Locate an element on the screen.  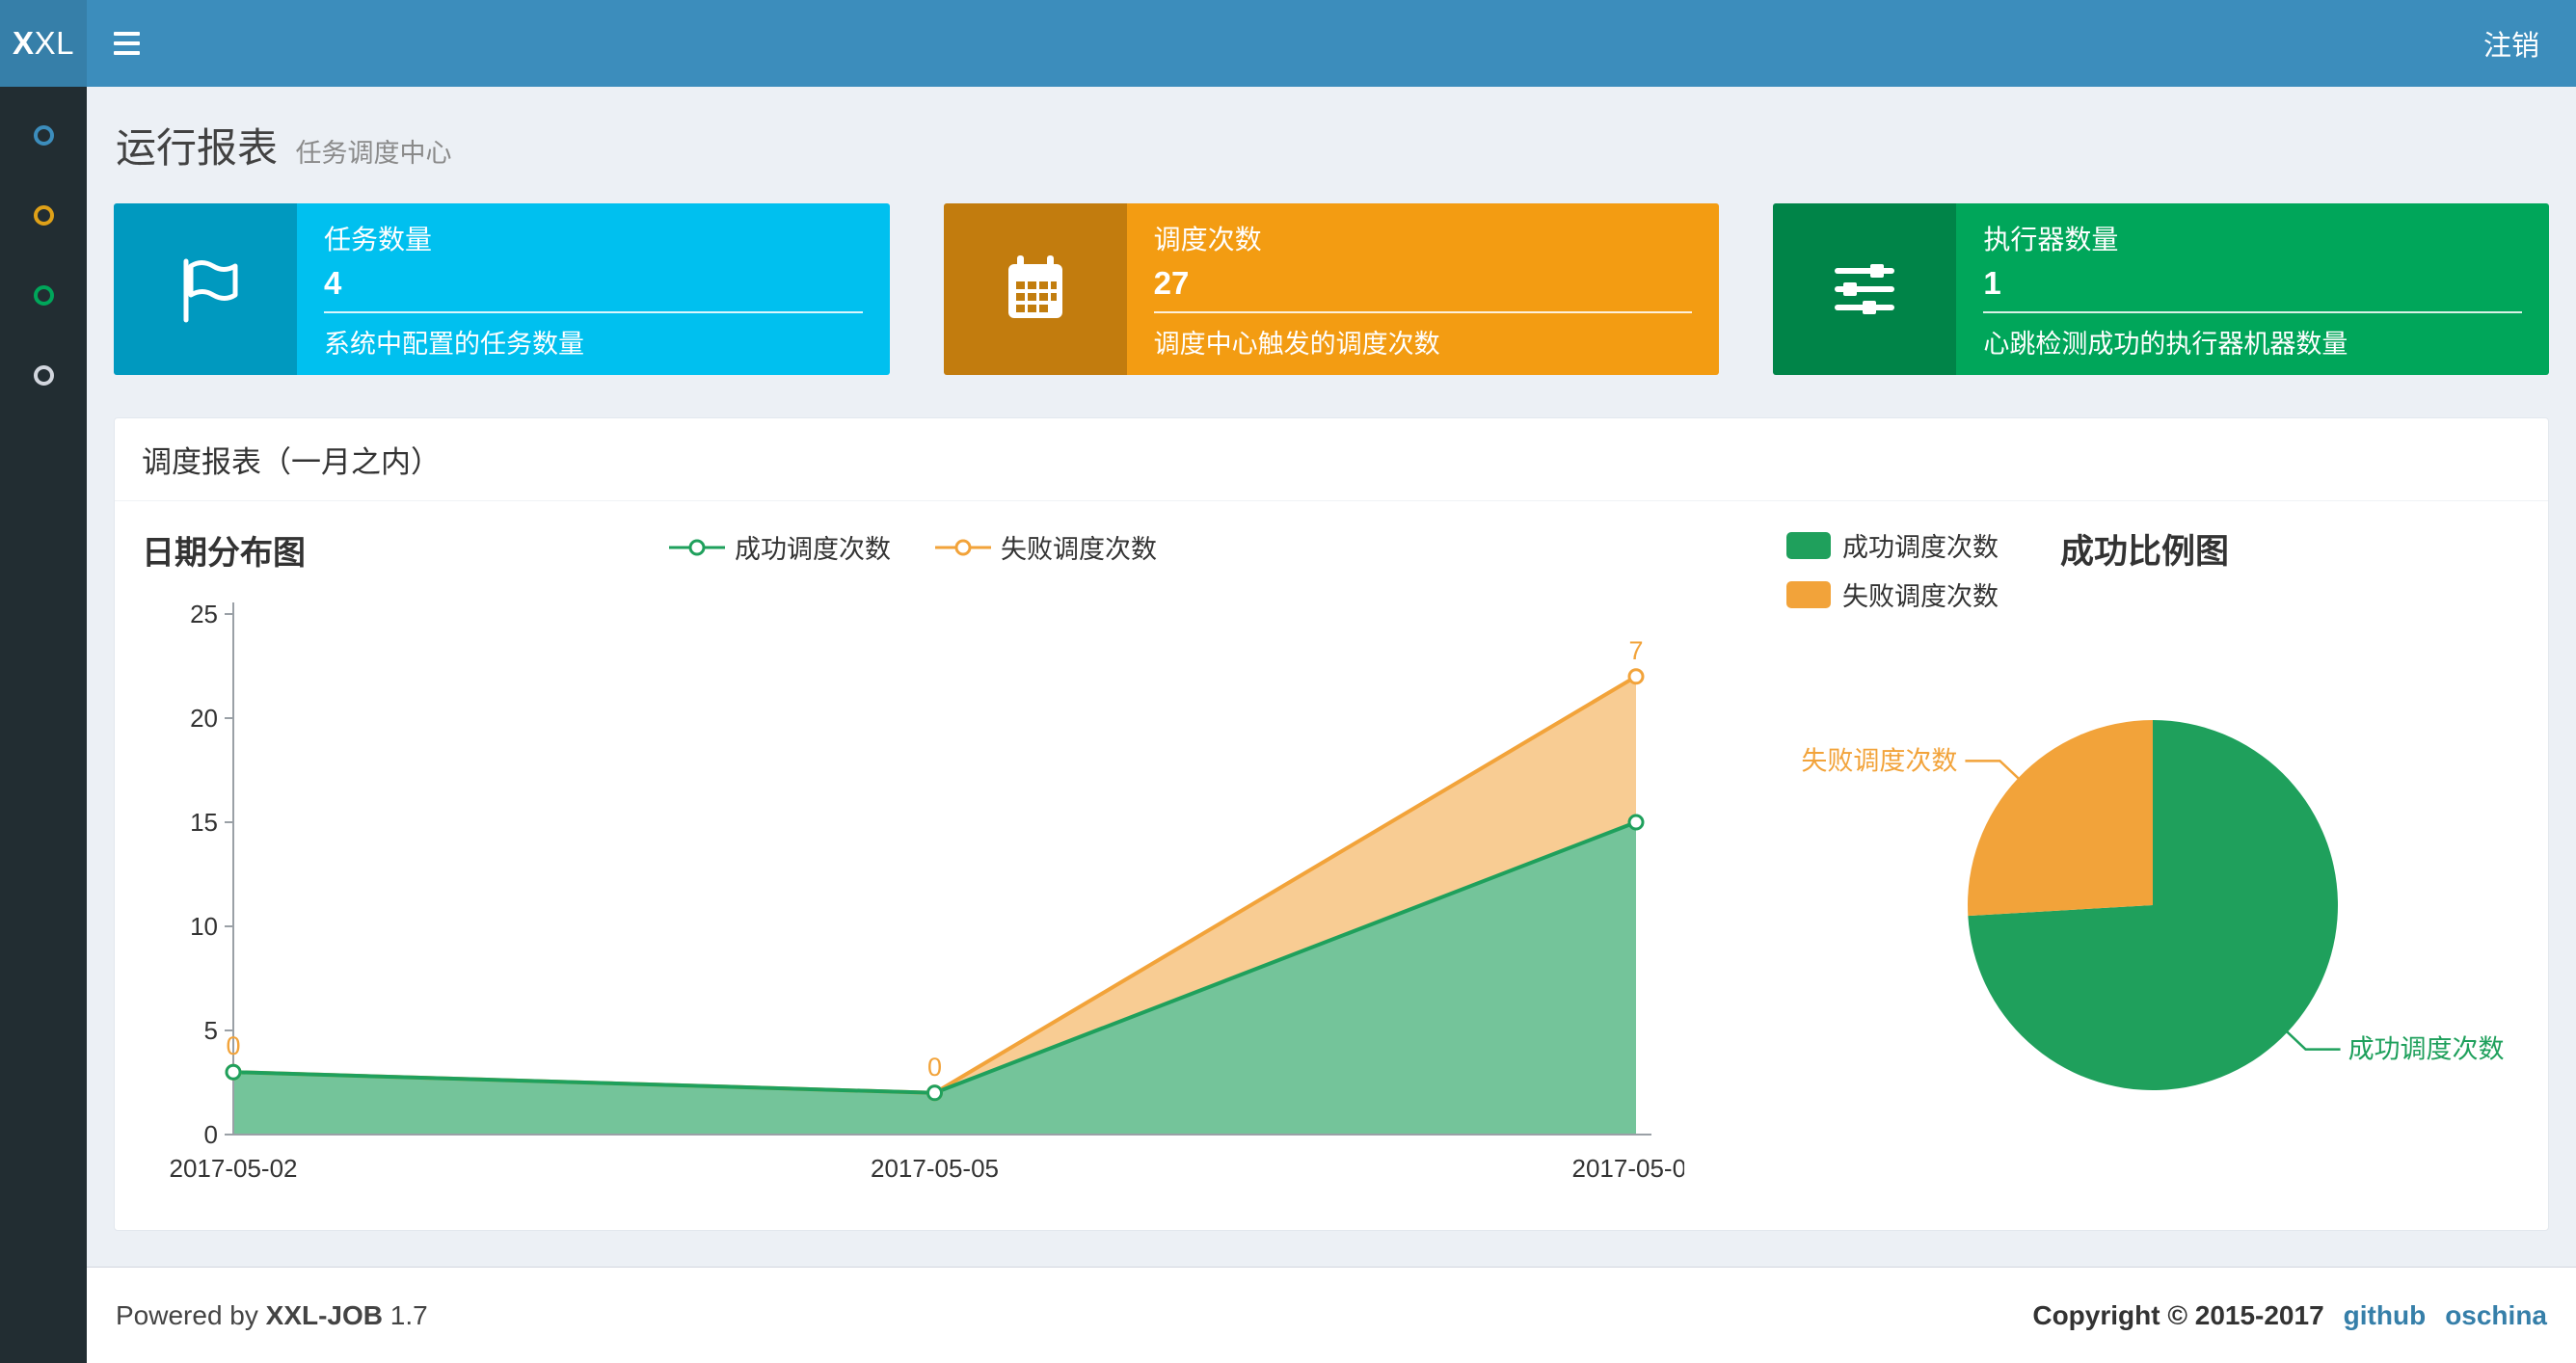
svg-text: 25 is located at coordinates (204, 614).